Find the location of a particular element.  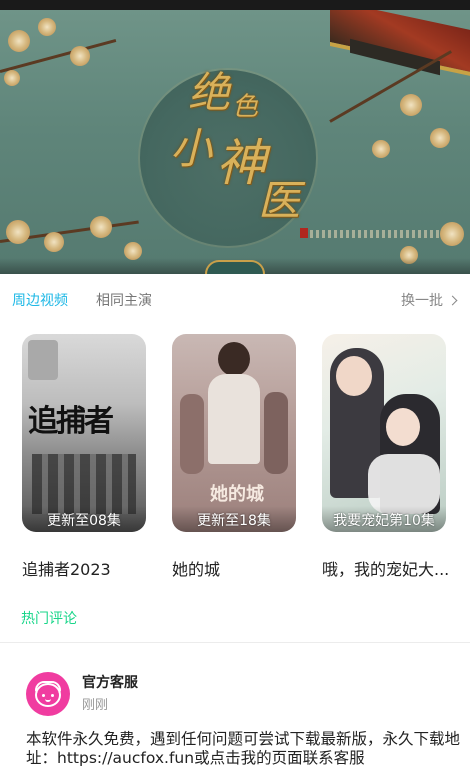

video-card: 她的城 更新至18集 is located at coordinates (234, 433).